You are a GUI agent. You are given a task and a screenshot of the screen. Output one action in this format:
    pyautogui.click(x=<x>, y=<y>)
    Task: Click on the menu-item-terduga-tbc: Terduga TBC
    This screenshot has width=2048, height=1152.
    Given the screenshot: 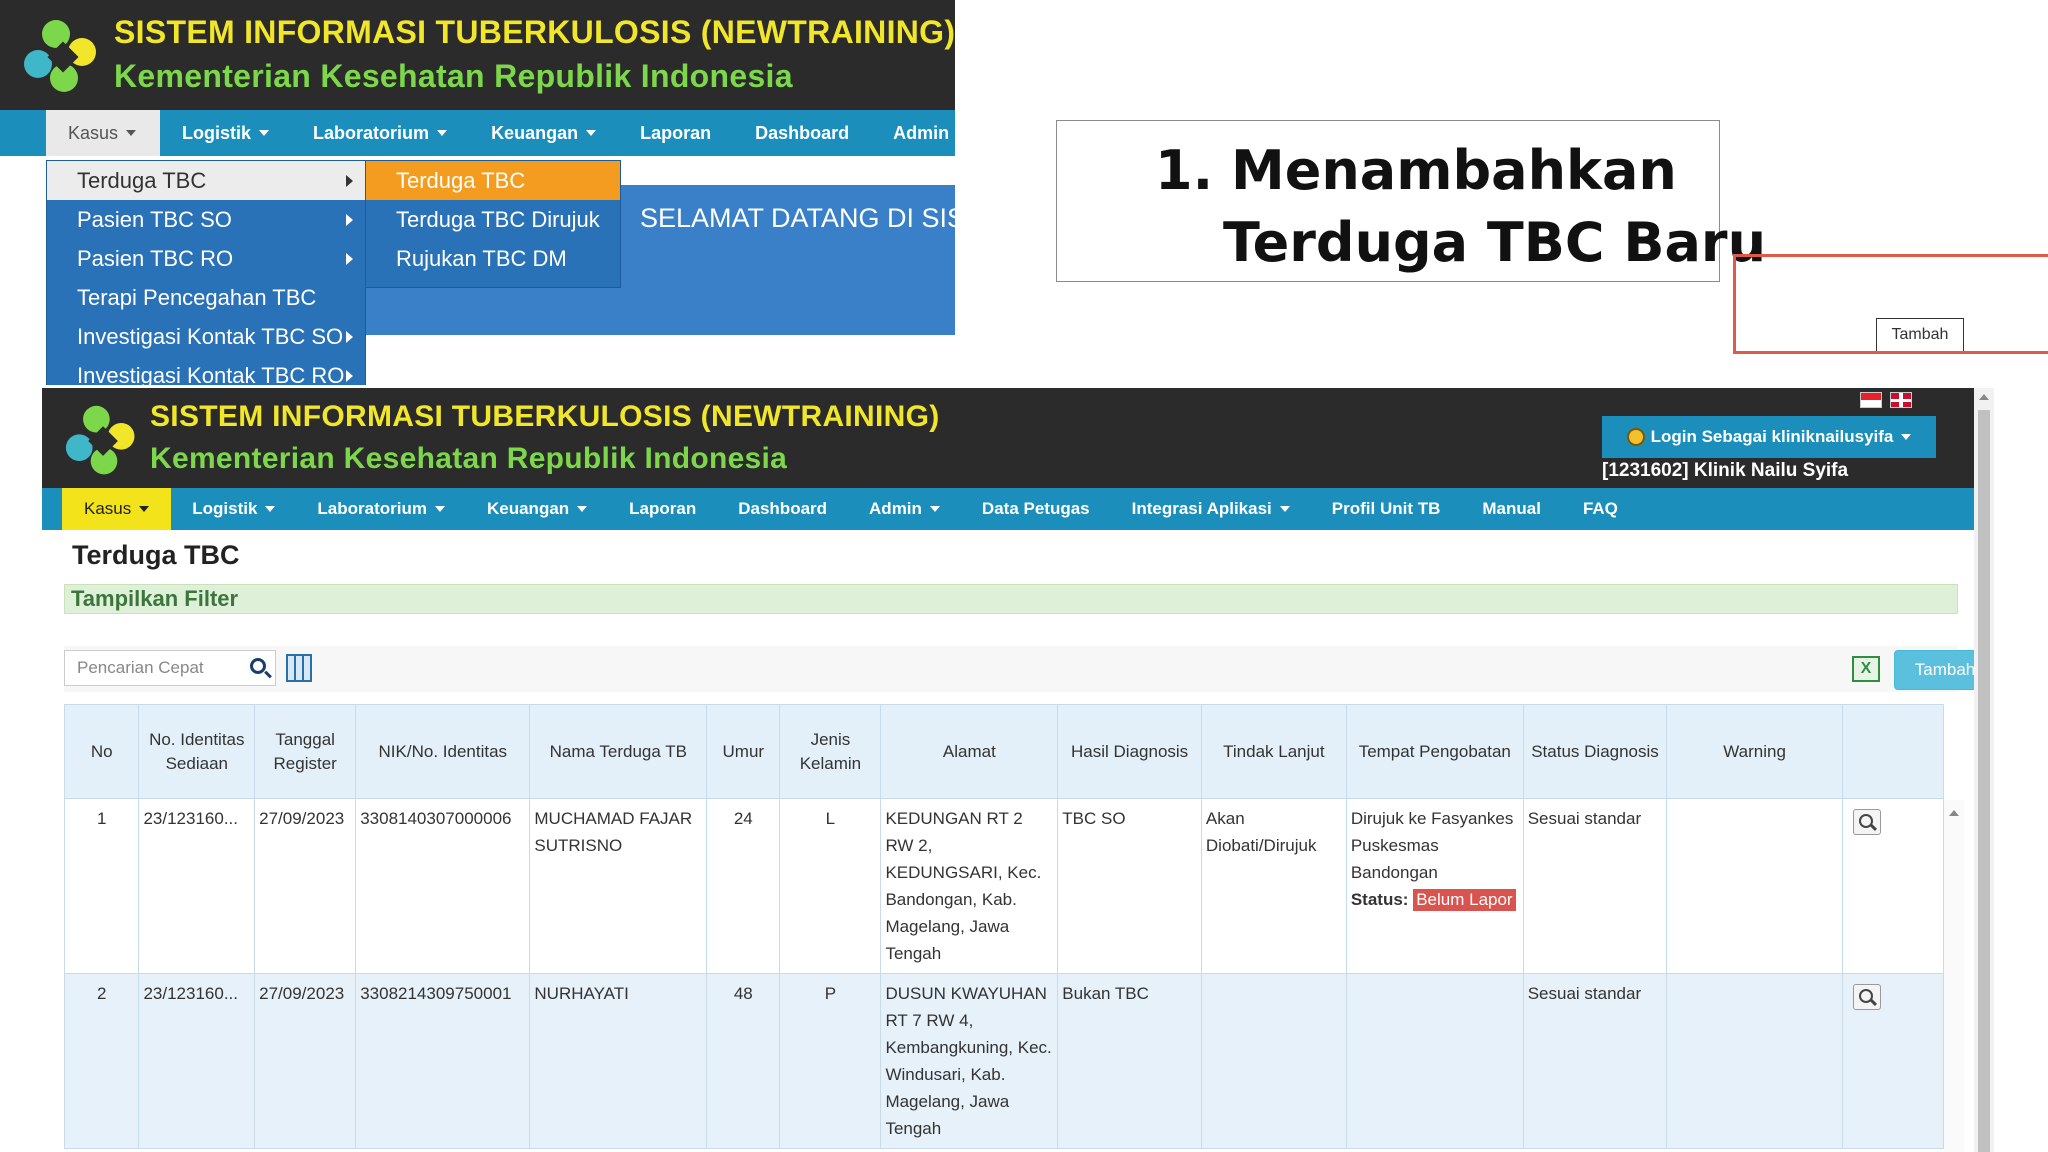 What is the action you would take?
    pyautogui.click(x=206, y=180)
    